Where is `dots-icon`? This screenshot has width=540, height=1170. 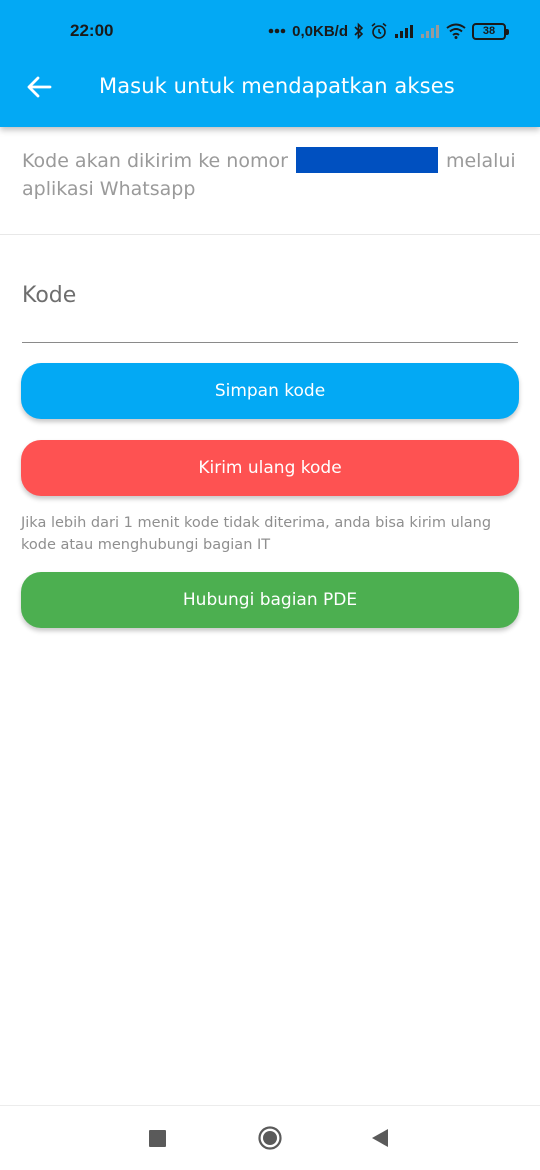
dots-icon is located at coordinates (277, 31).